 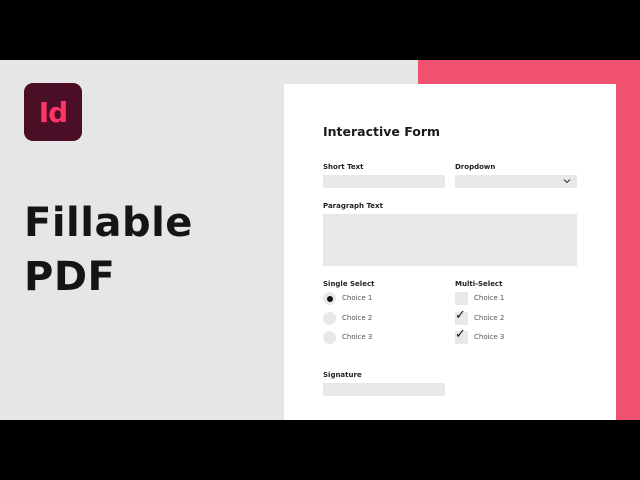 I want to click on short-text-label: Short Text, so click(x=343, y=167).